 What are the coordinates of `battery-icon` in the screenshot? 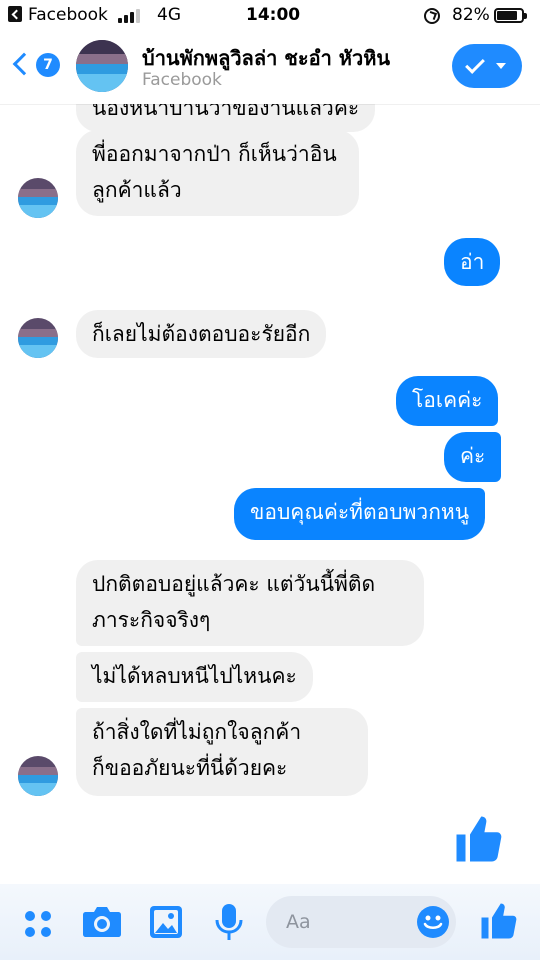 It's located at (510, 15).